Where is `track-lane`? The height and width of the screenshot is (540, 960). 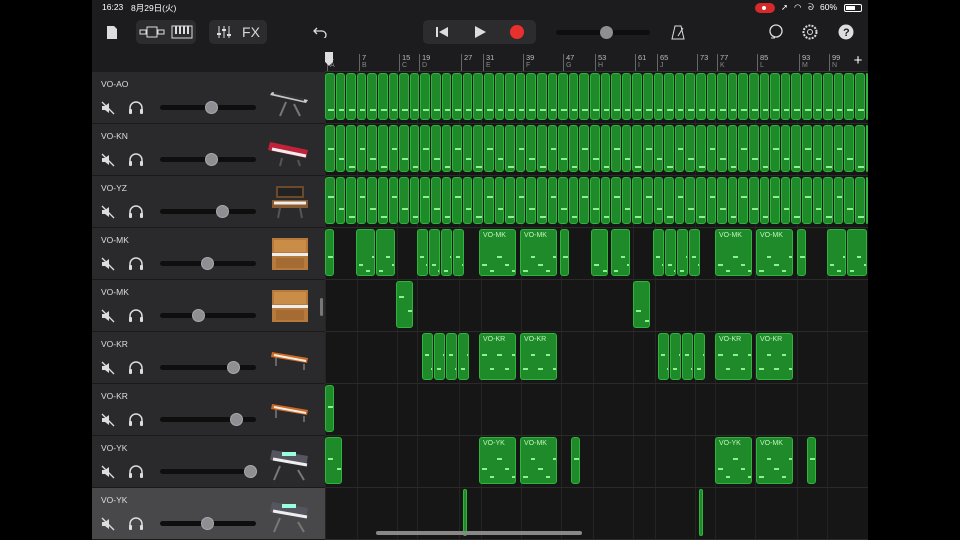 track-lane is located at coordinates (596, 98).